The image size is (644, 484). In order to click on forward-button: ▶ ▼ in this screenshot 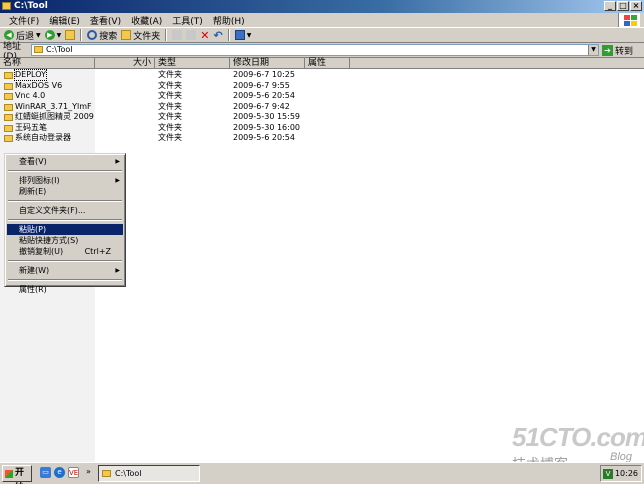, I will do `click(53, 35)`.